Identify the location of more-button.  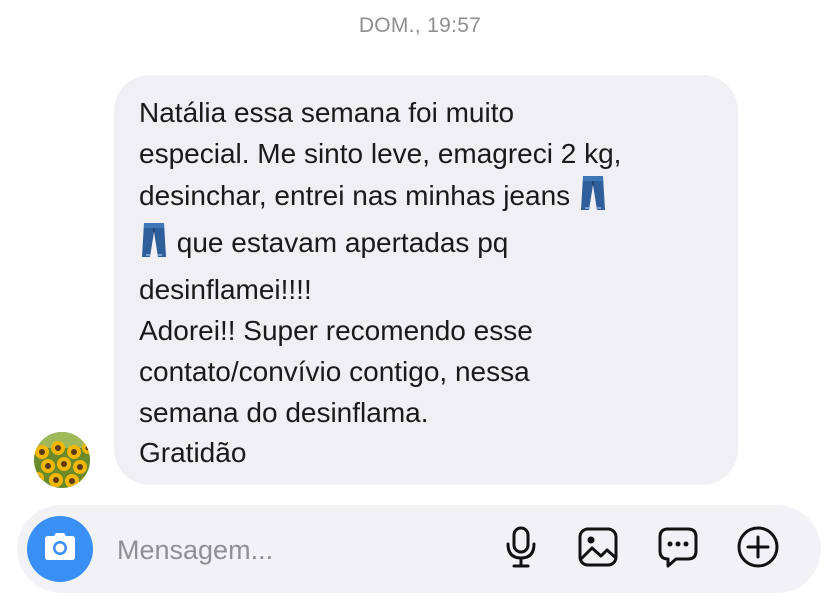
(758, 549).